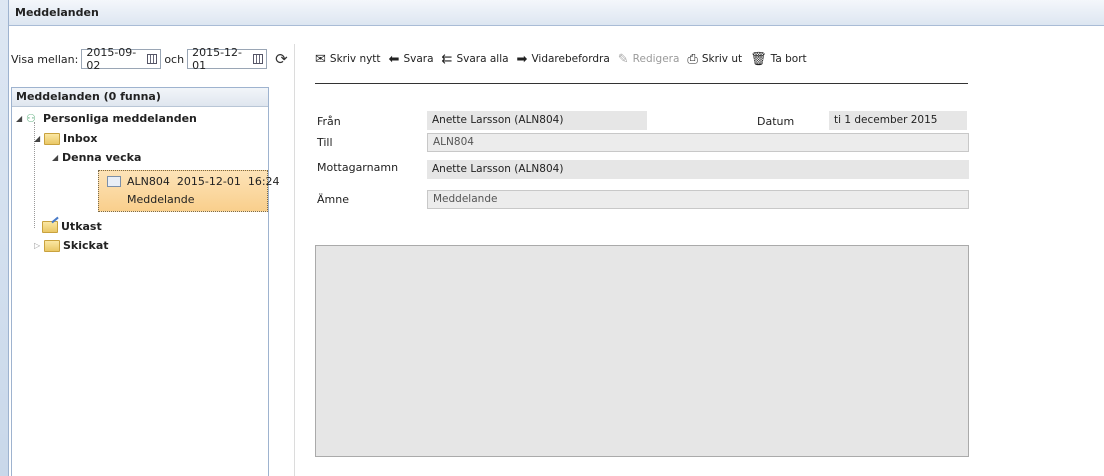 This screenshot has height=476, width=1104. I want to click on print-button: ⎙ Skriv ut, so click(714, 59).